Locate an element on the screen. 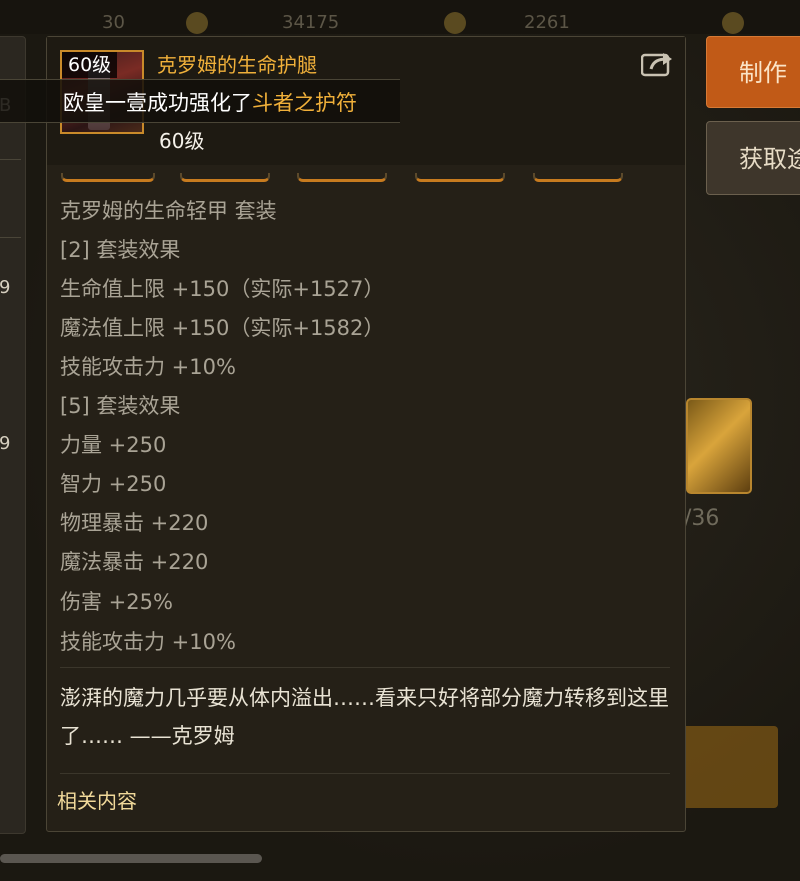 This screenshot has height=881, width=800. set-bonus-header: [5] 套装效果 is located at coordinates (120, 406).